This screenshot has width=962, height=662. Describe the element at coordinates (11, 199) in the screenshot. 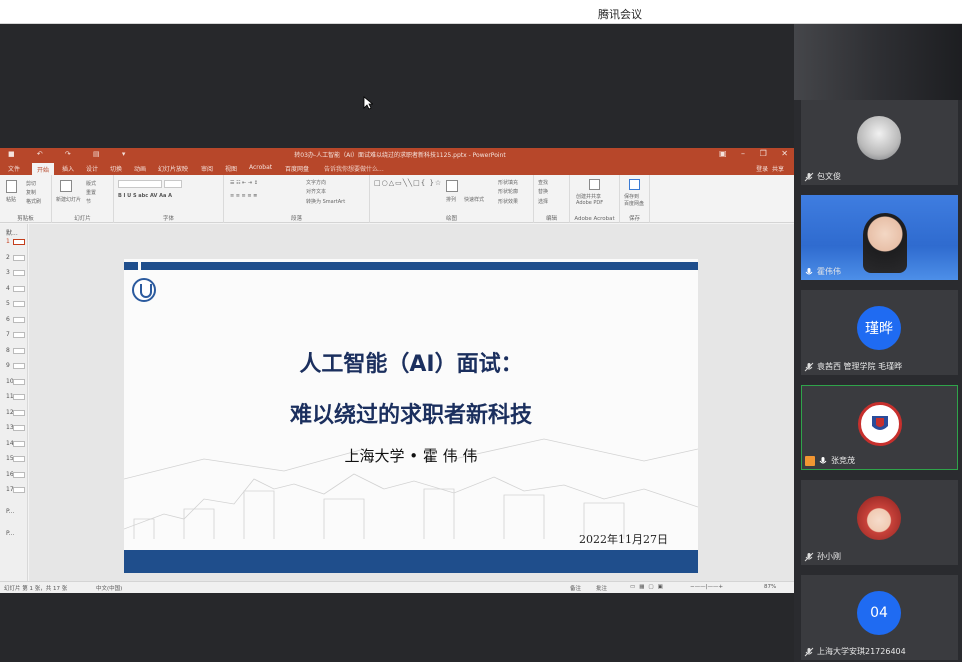

I see `paste-label: 粘贴` at that location.